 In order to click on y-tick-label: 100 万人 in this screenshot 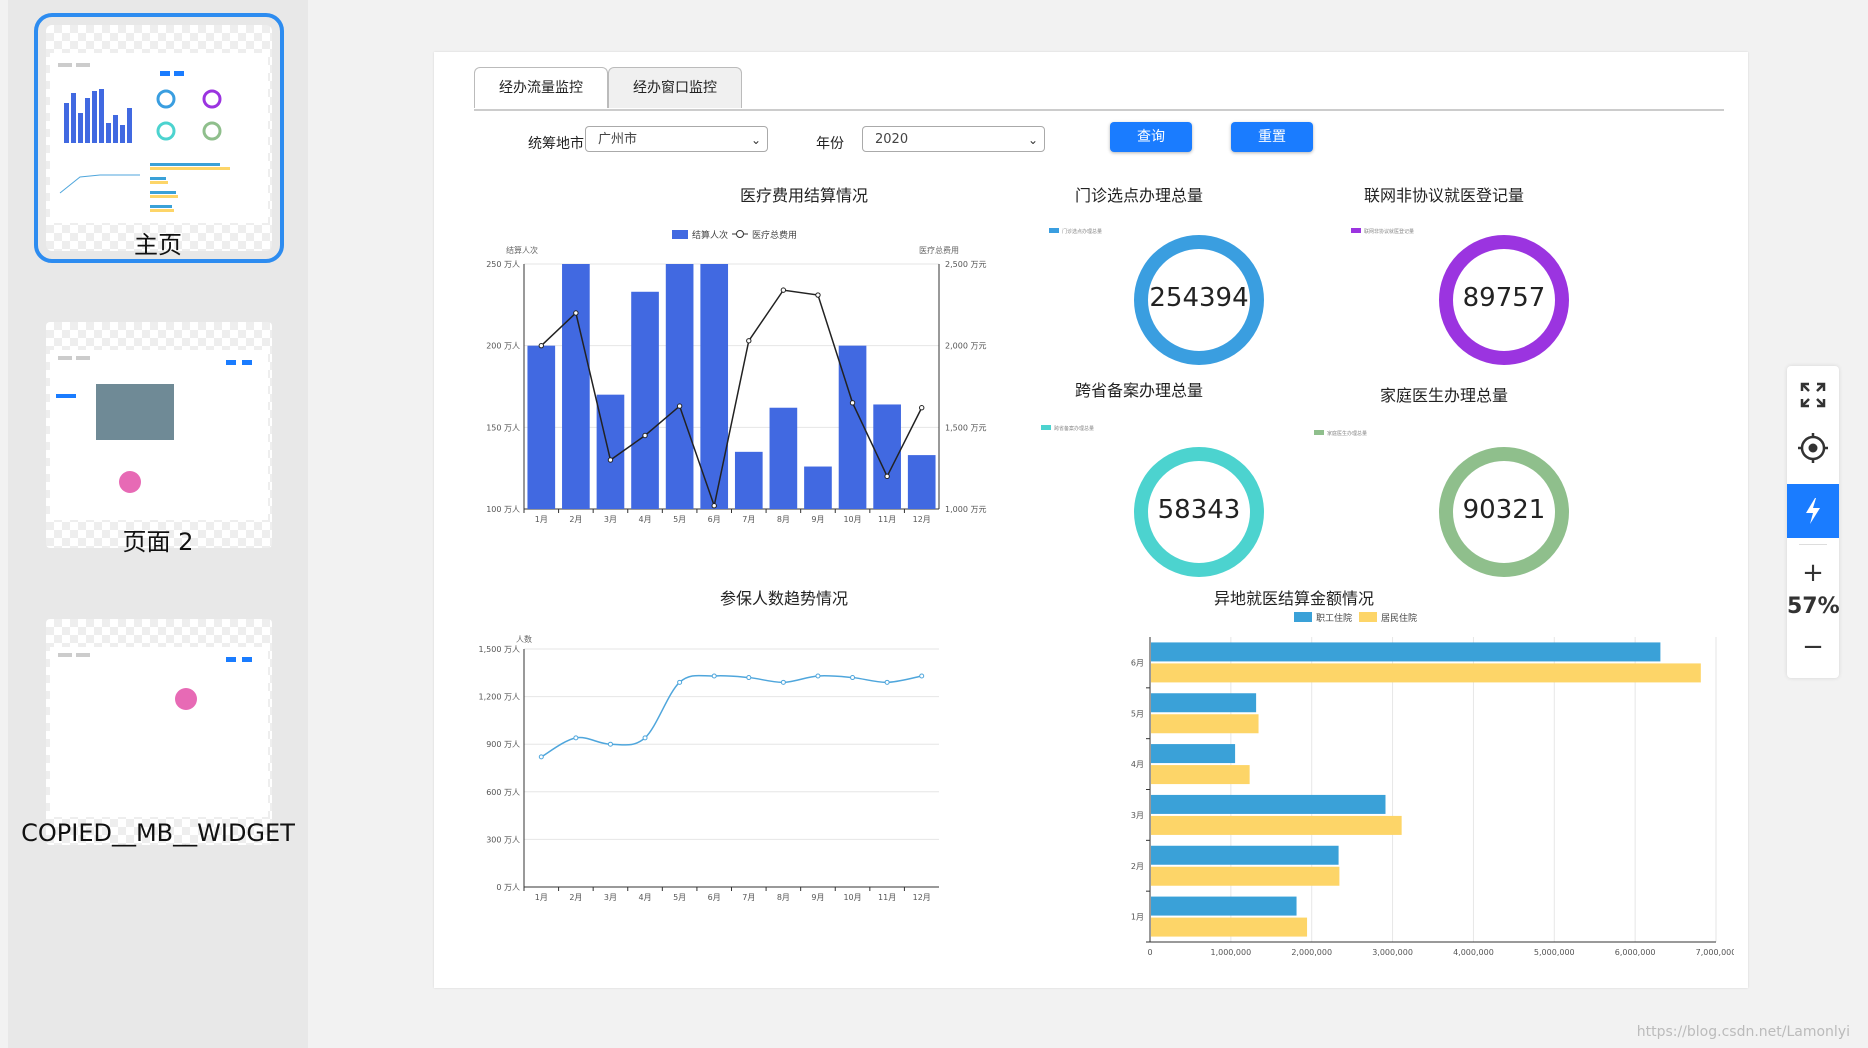, I will do `click(503, 509)`.